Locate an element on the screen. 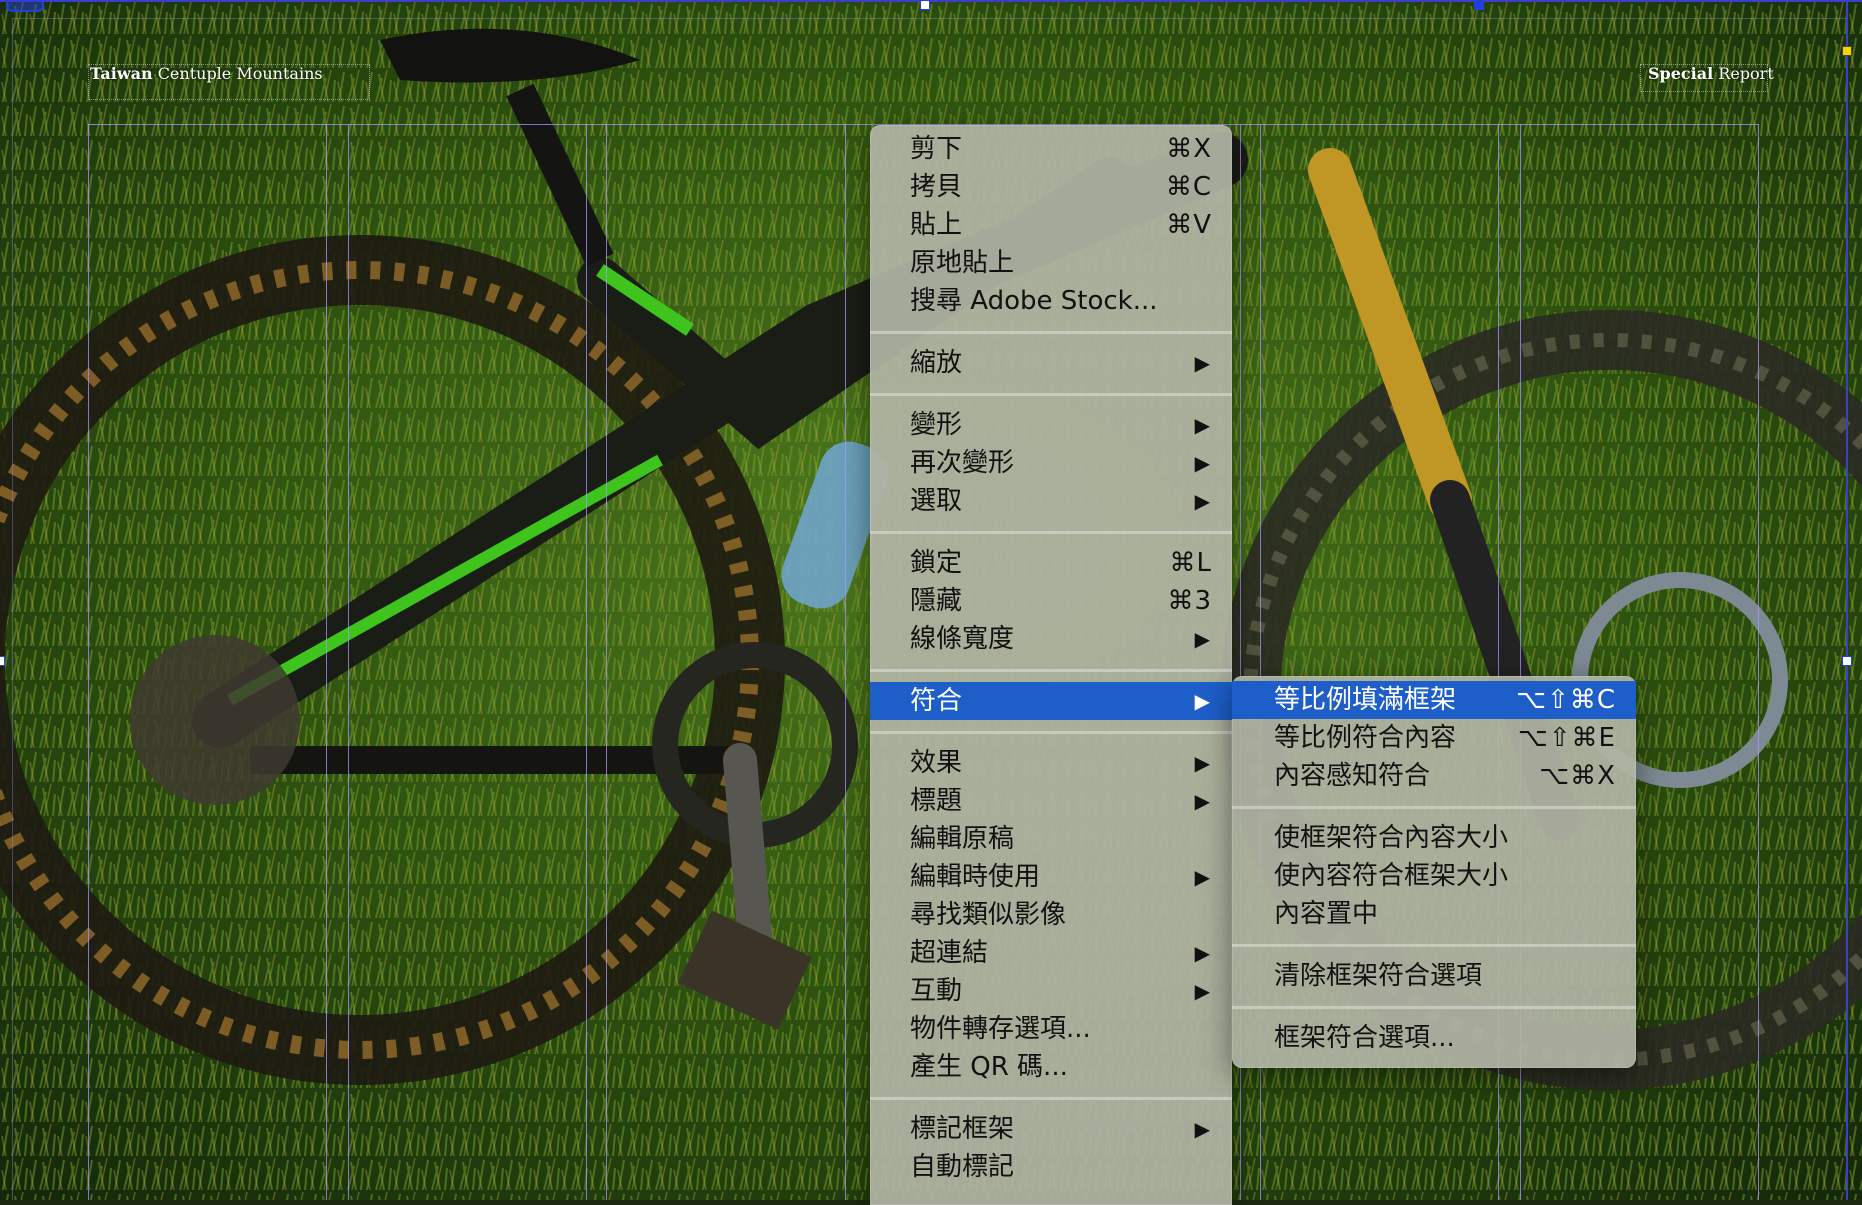 This screenshot has height=1205, width=1862. header-right-text: Special Report is located at coordinates (1711, 73).